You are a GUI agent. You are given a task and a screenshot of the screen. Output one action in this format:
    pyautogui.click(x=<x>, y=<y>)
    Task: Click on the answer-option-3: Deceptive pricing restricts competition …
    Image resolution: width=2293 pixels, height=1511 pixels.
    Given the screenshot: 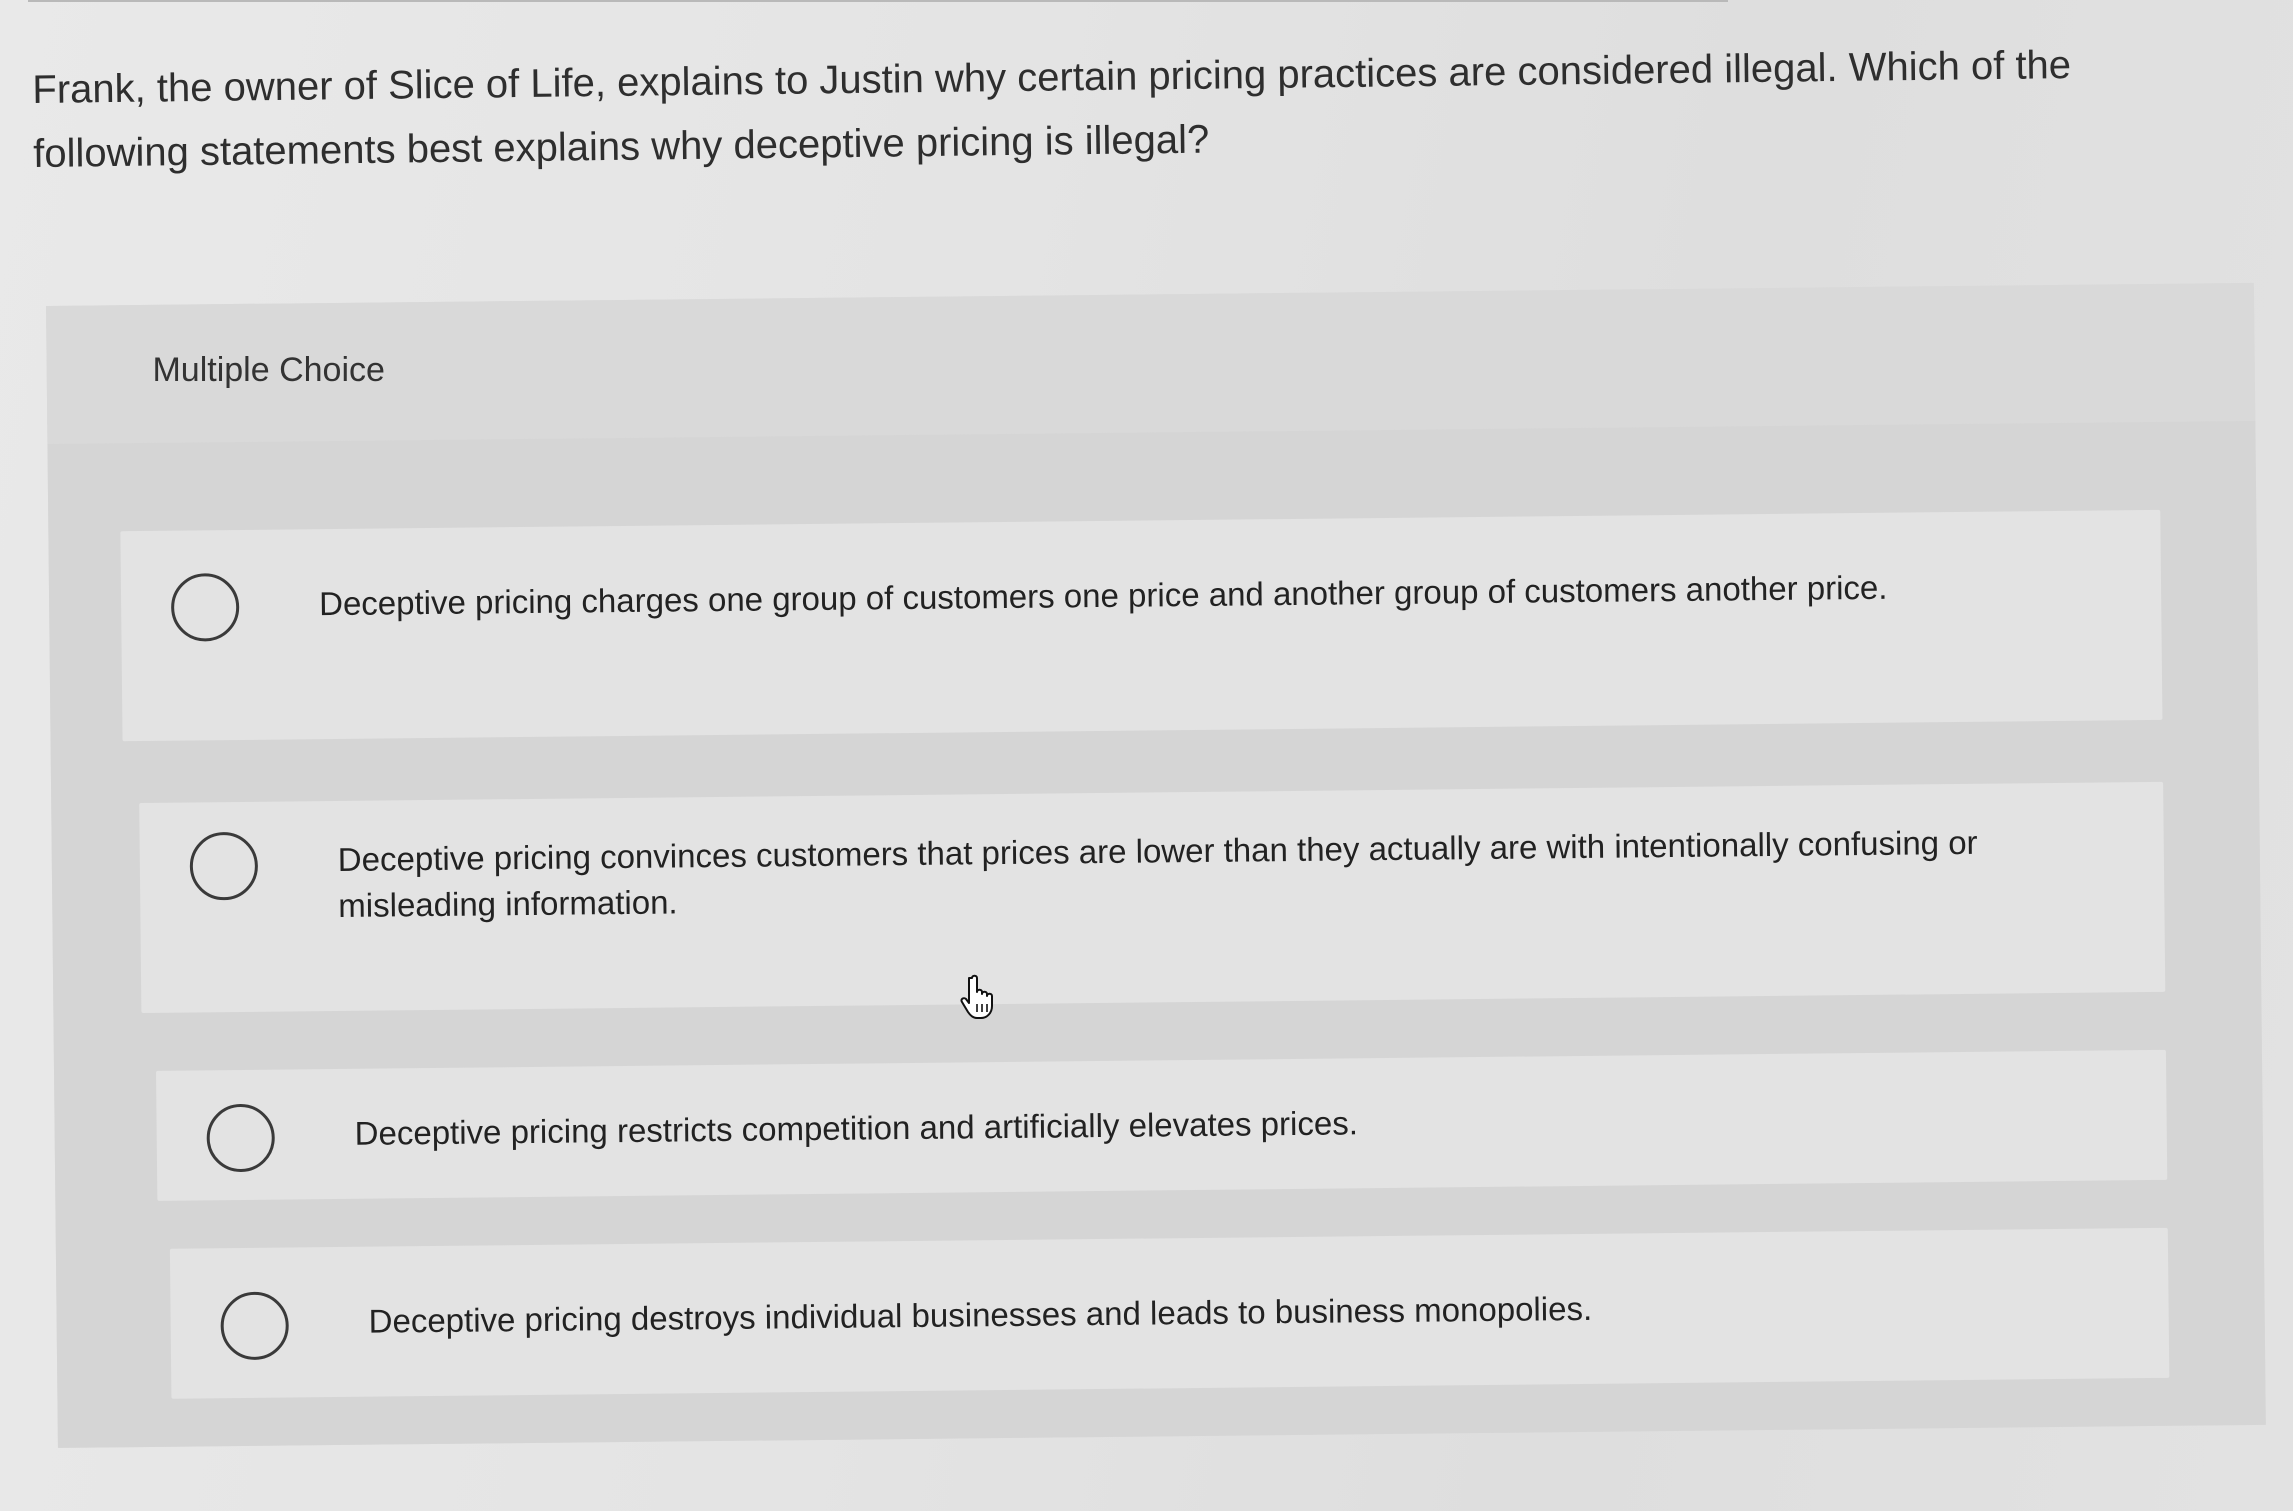 What is the action you would take?
    pyautogui.click(x=1162, y=1125)
    